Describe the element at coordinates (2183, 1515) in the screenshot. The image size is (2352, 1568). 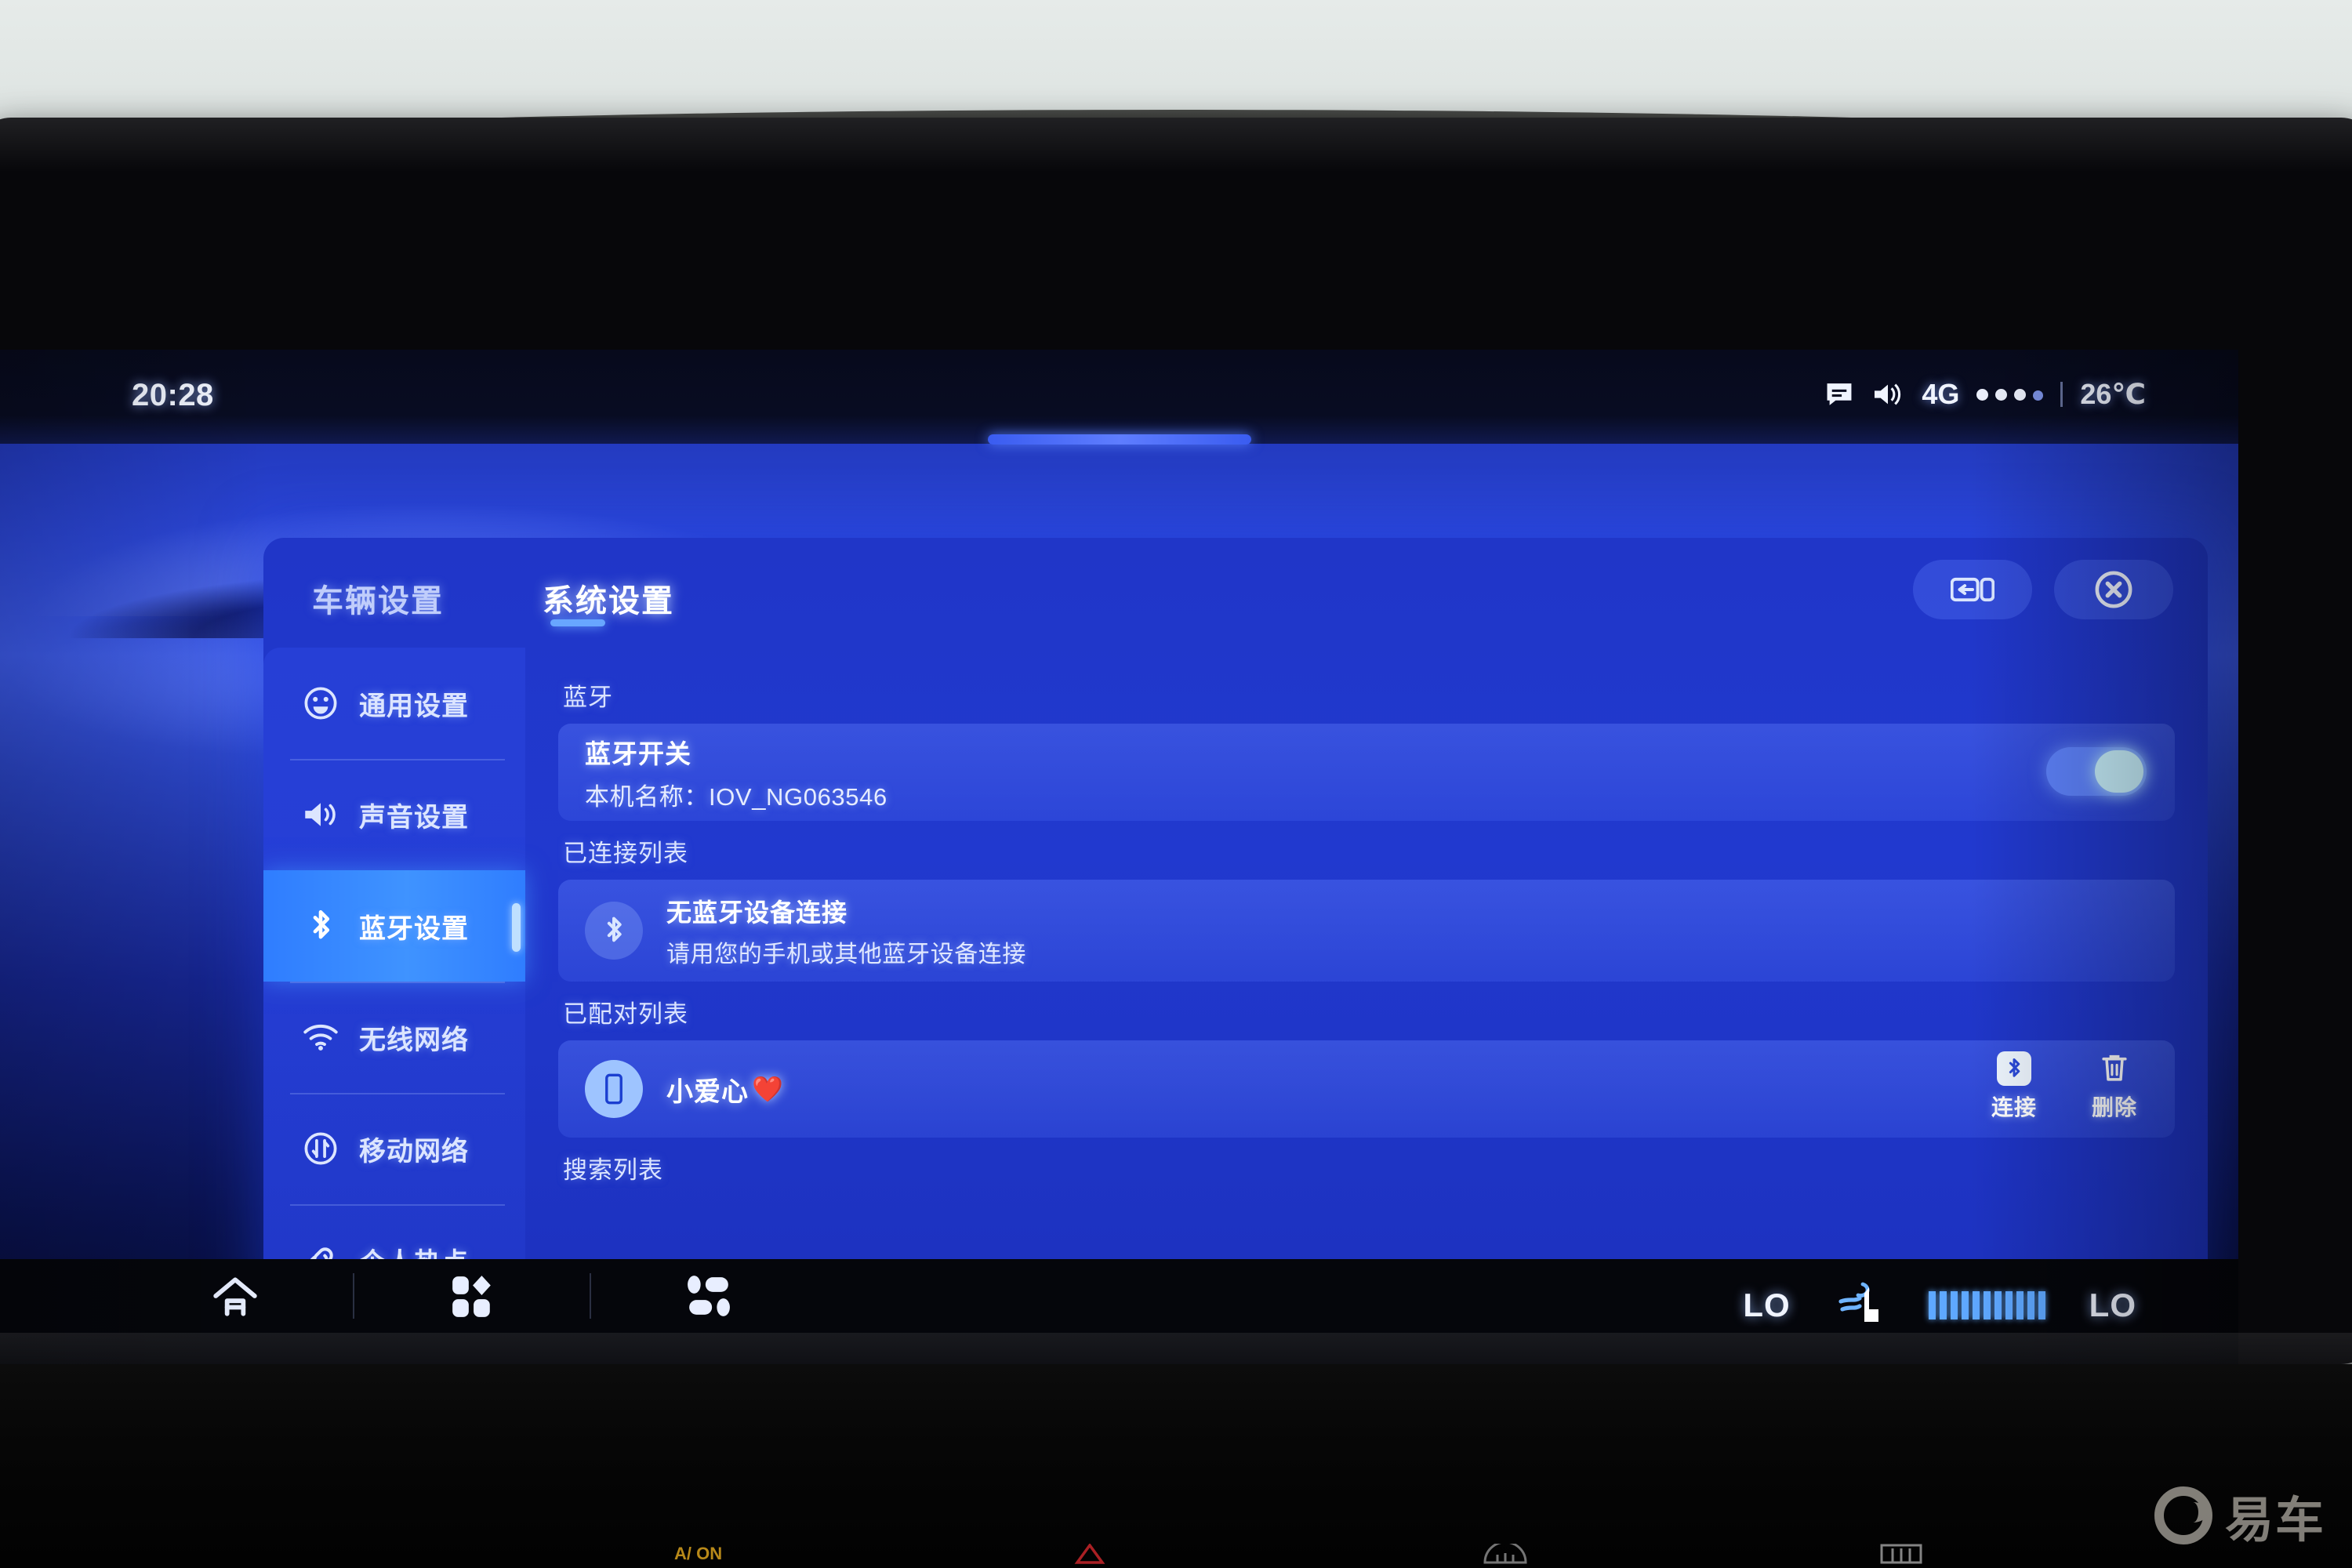
I see `yiche-logo-icon` at that location.